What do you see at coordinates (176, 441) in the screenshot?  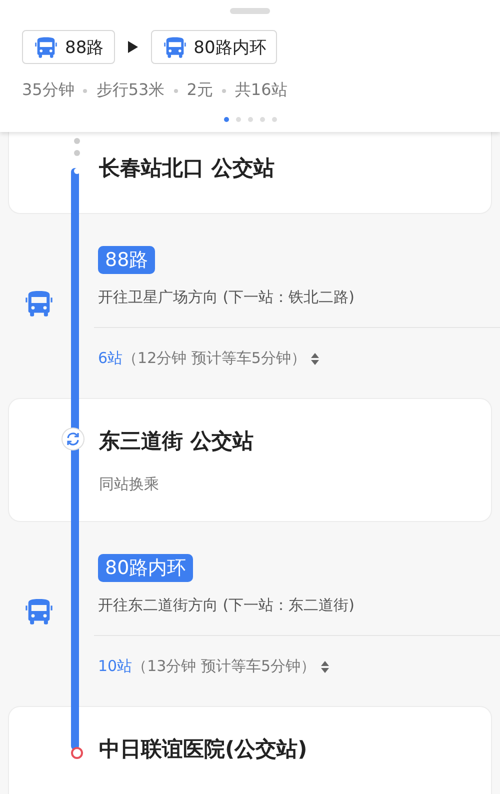 I see `stop-name: 东三道街 公交站` at bounding box center [176, 441].